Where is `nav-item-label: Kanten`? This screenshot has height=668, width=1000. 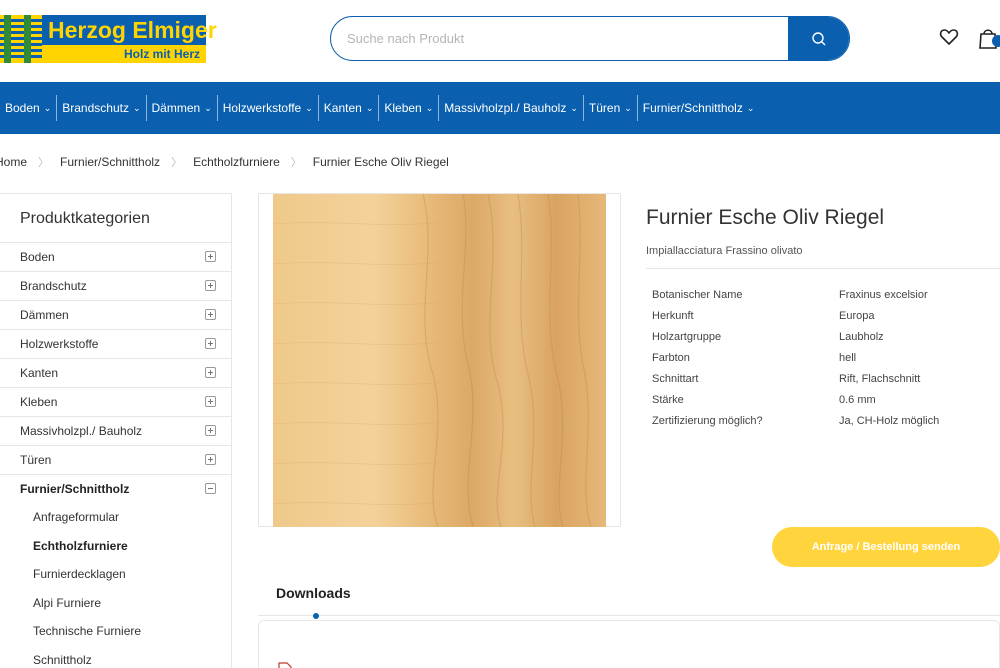
nav-item-label: Kanten is located at coordinates (342, 108).